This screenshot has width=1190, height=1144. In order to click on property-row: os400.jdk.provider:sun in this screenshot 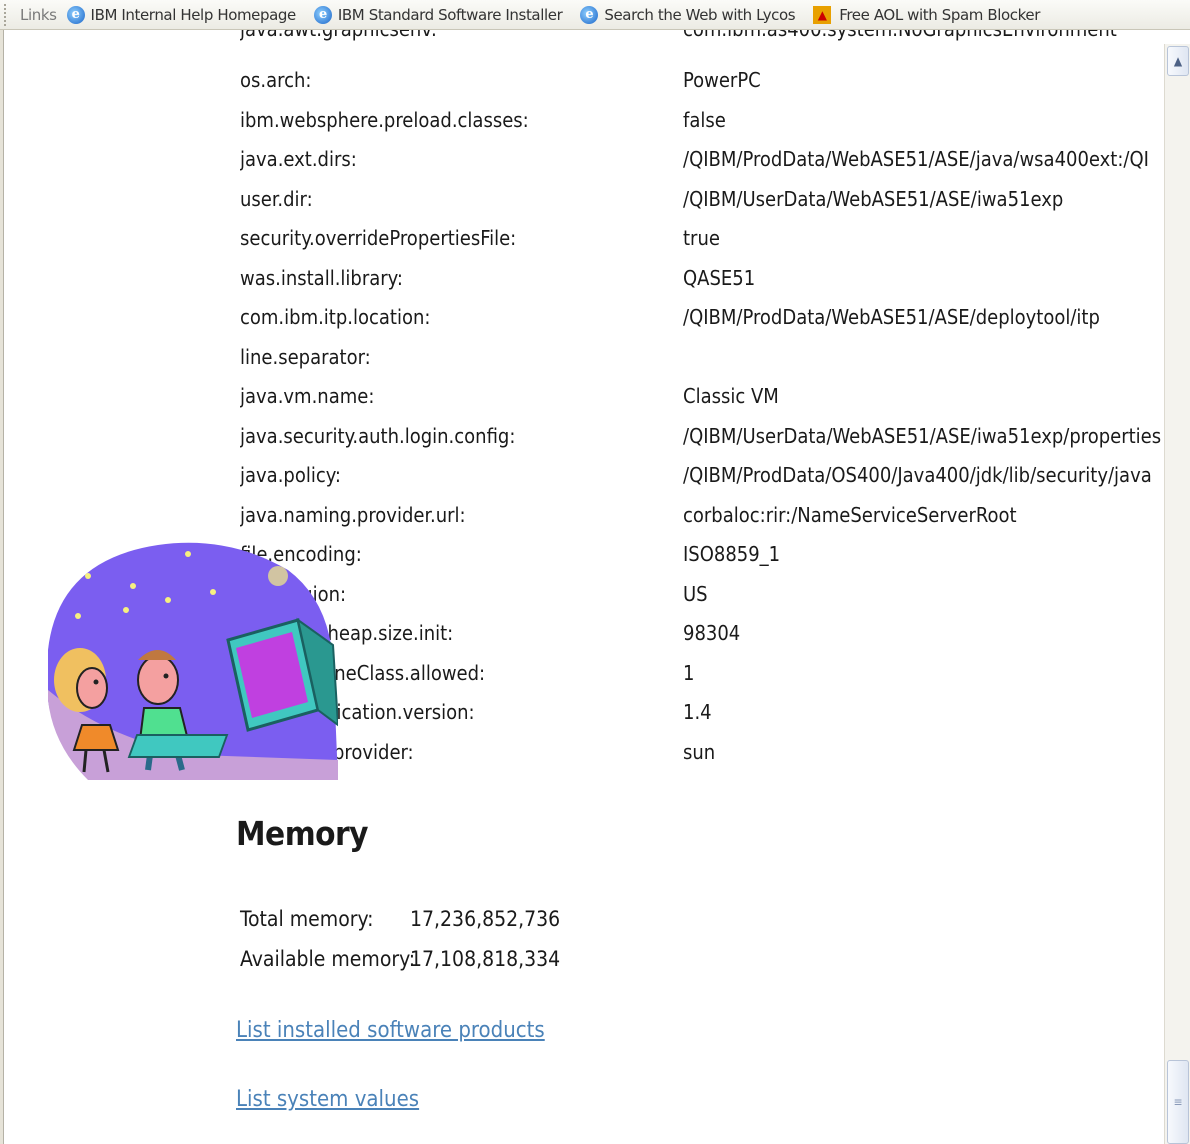, I will do `click(702, 752)`.